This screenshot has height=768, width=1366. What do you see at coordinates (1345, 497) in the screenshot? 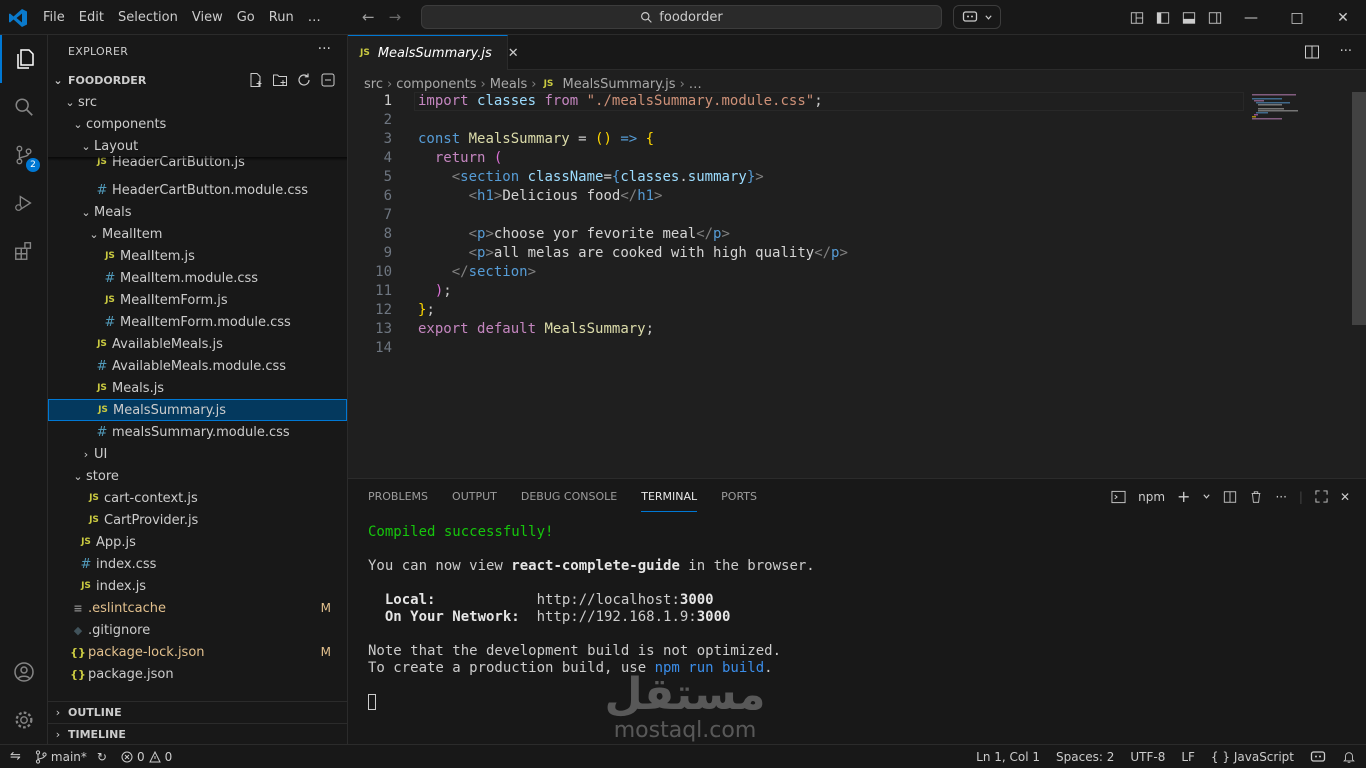
I see `close-panel-icon: ✕` at bounding box center [1345, 497].